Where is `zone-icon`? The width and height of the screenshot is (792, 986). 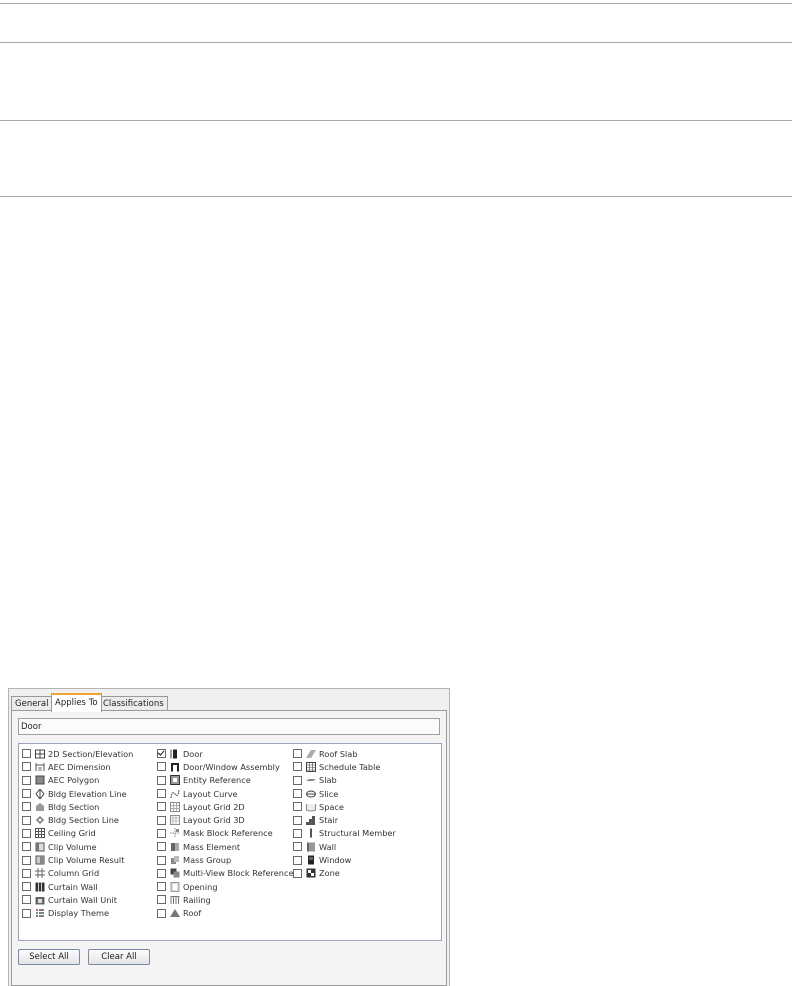 zone-icon is located at coordinates (311, 873).